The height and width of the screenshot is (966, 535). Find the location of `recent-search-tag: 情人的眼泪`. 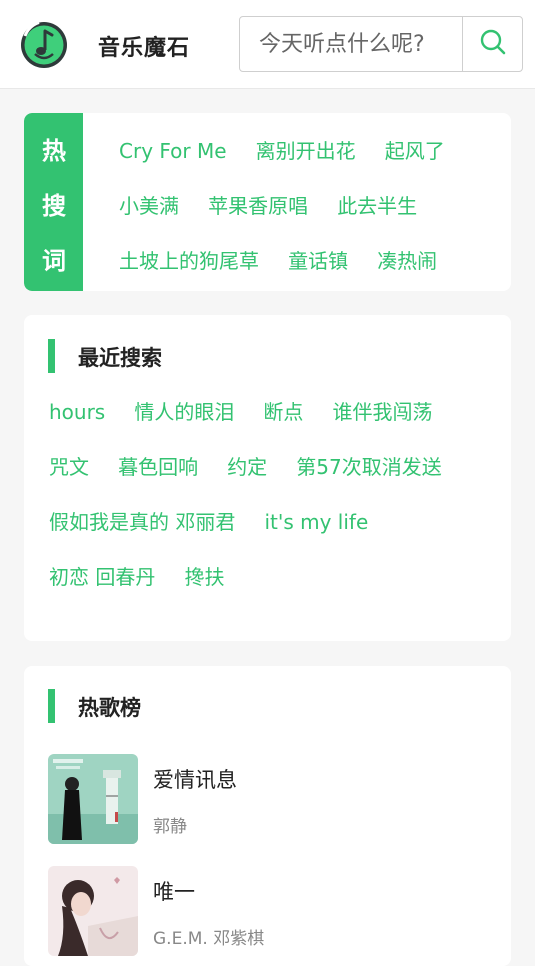

recent-search-tag: 情人的眼泪 is located at coordinates (184, 412).